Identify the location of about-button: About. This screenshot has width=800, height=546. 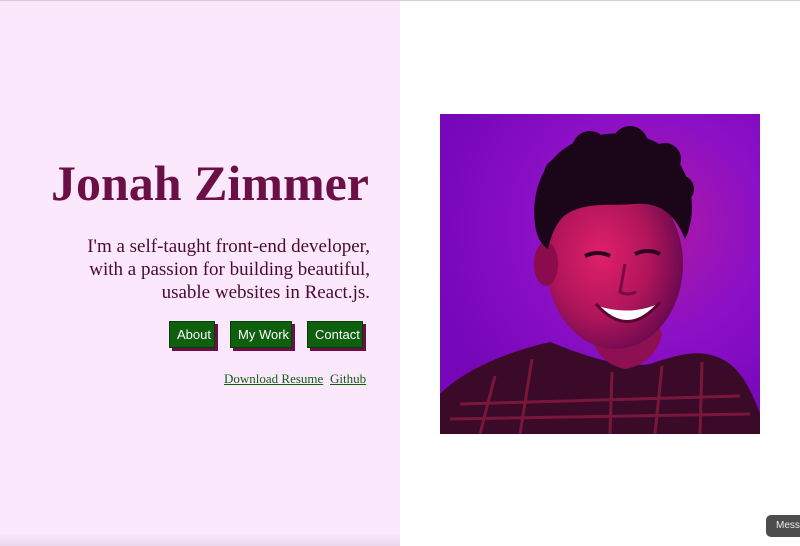
(192, 334).